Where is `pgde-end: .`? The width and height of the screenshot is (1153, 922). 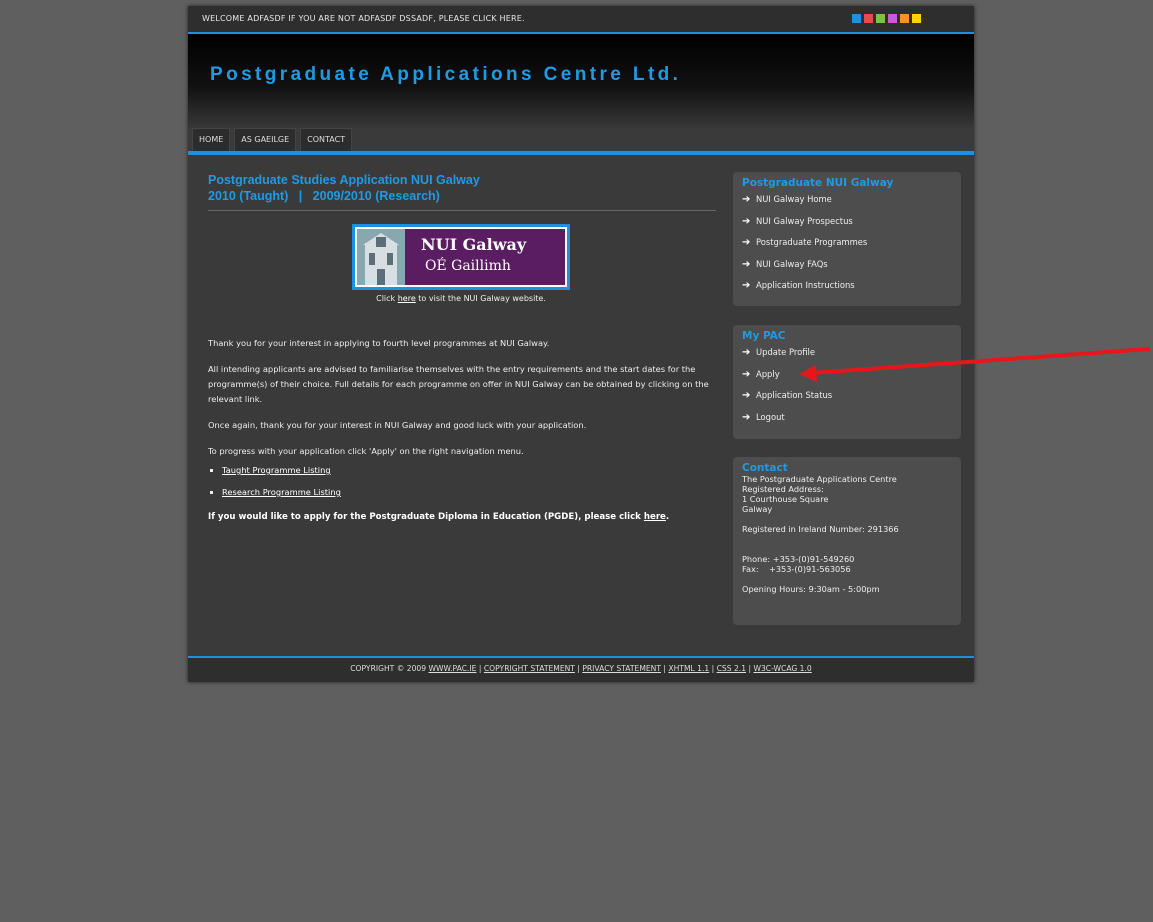 pgde-end: . is located at coordinates (667, 517).